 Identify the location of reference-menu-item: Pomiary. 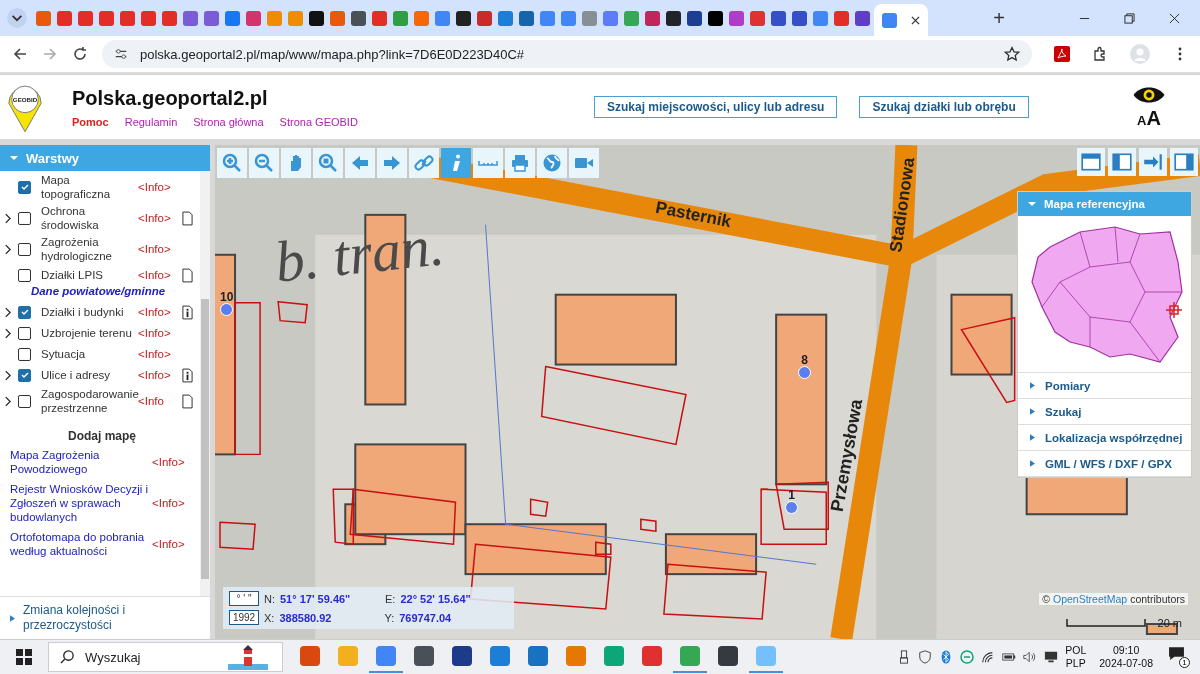
(1104, 386).